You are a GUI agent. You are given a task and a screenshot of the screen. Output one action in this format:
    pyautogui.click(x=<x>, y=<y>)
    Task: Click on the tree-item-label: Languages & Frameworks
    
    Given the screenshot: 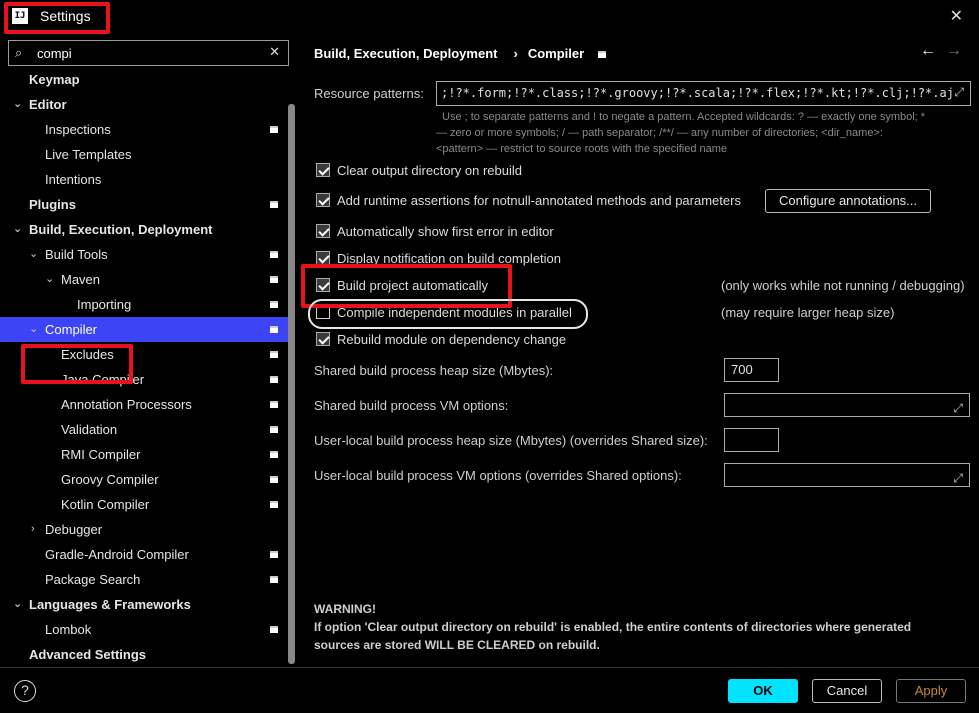 What is the action you would take?
    pyautogui.click(x=110, y=604)
    